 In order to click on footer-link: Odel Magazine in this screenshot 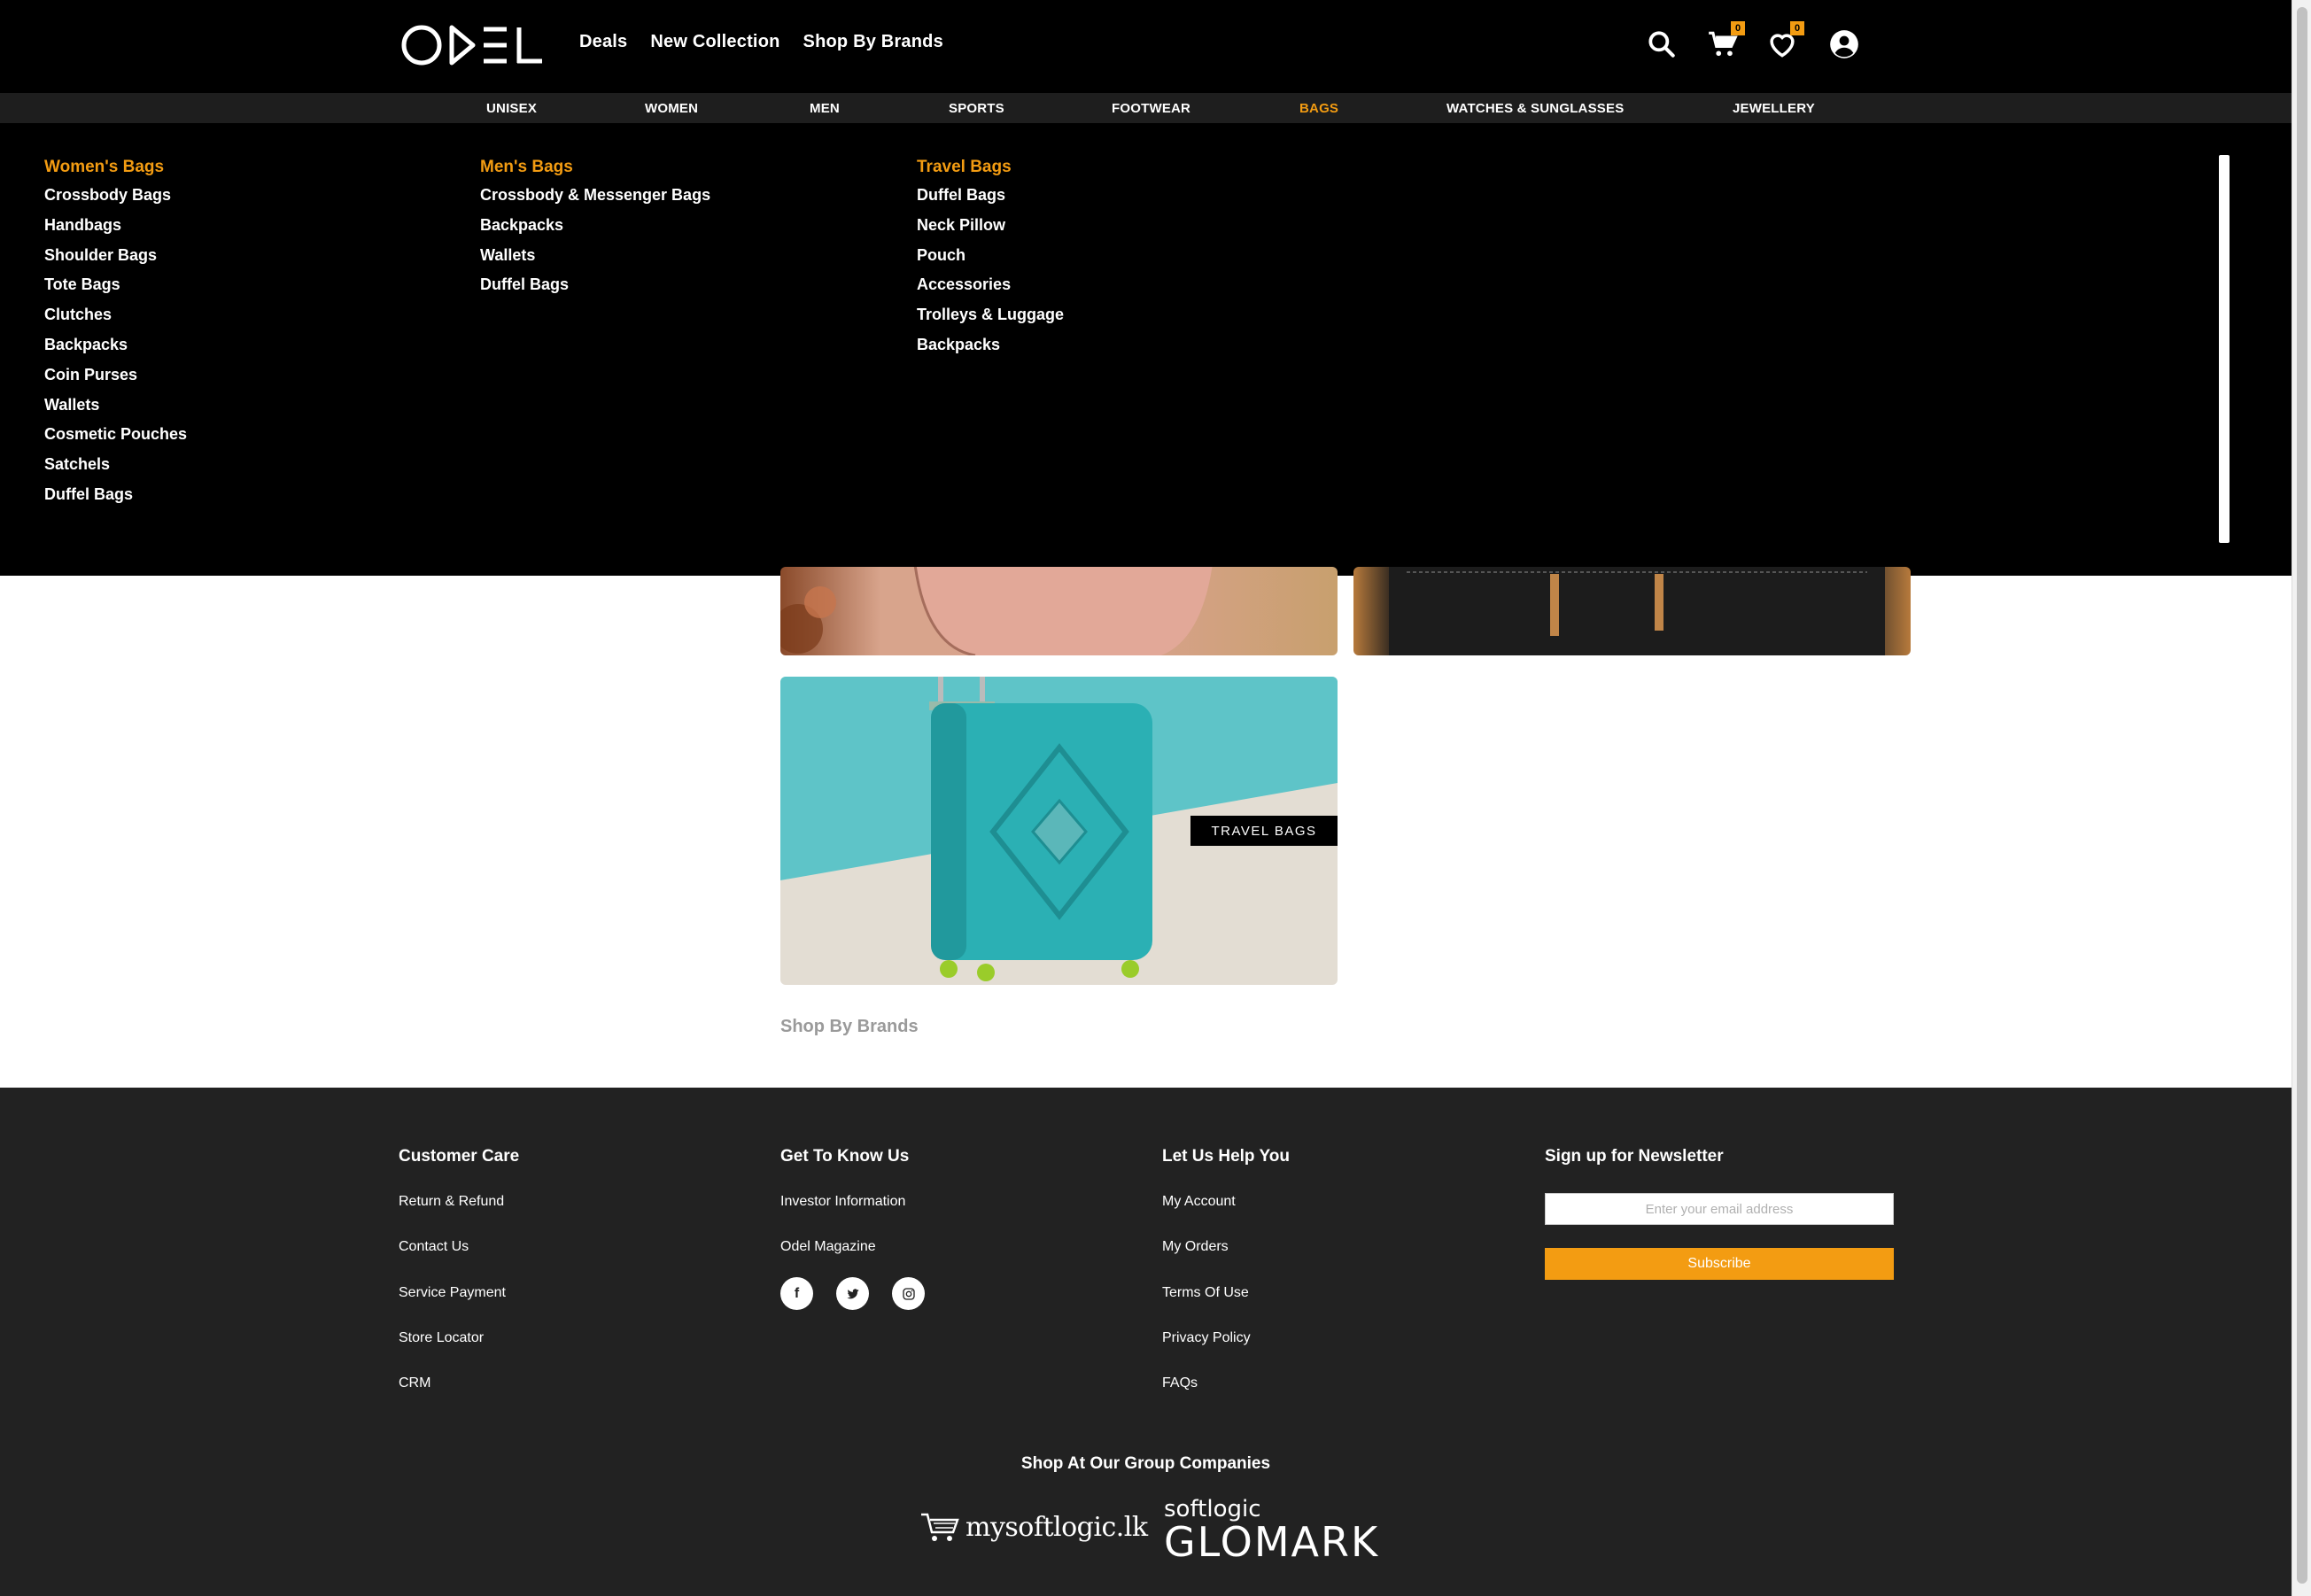, I will do `click(852, 1256)`.